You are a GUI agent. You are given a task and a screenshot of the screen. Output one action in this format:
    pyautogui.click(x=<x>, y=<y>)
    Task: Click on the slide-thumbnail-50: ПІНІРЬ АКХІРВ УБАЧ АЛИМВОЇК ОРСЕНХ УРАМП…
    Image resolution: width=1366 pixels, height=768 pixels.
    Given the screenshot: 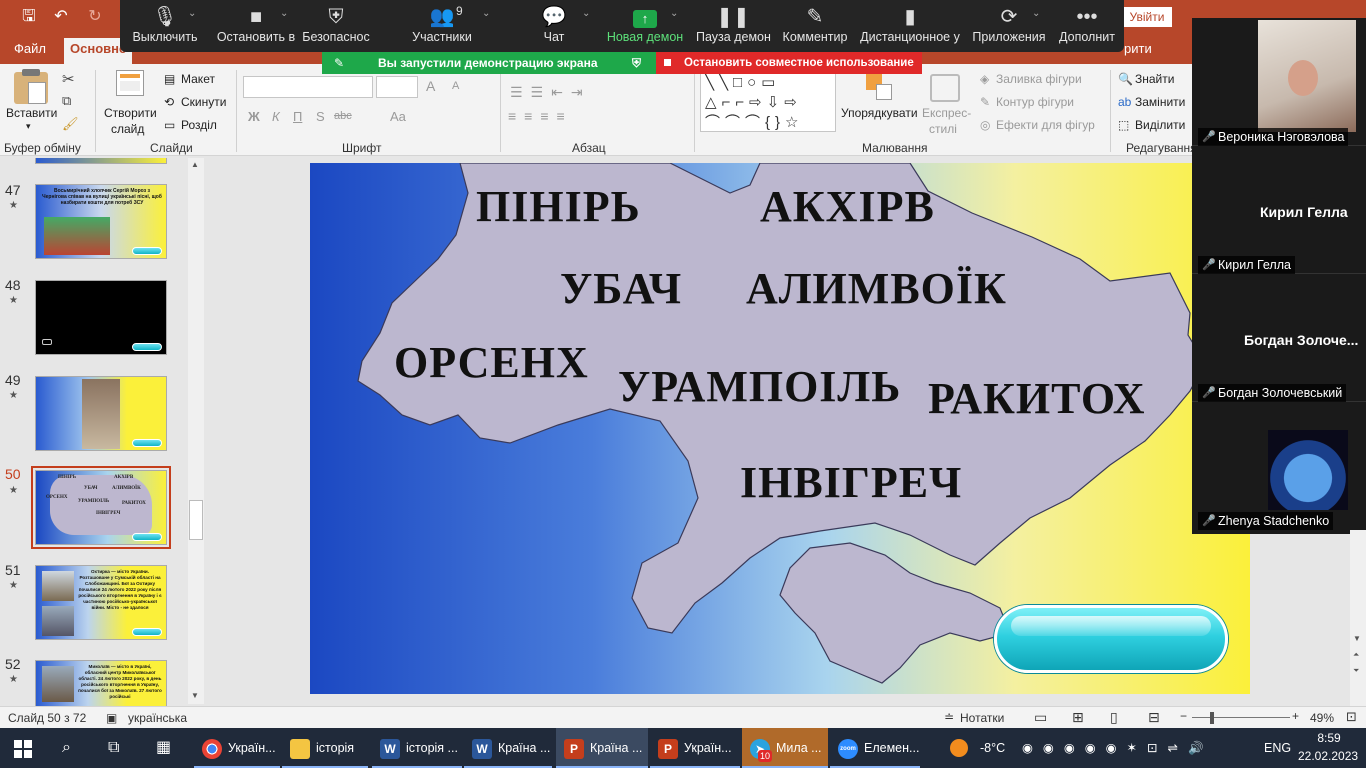 What is the action you would take?
    pyautogui.click(x=101, y=507)
    